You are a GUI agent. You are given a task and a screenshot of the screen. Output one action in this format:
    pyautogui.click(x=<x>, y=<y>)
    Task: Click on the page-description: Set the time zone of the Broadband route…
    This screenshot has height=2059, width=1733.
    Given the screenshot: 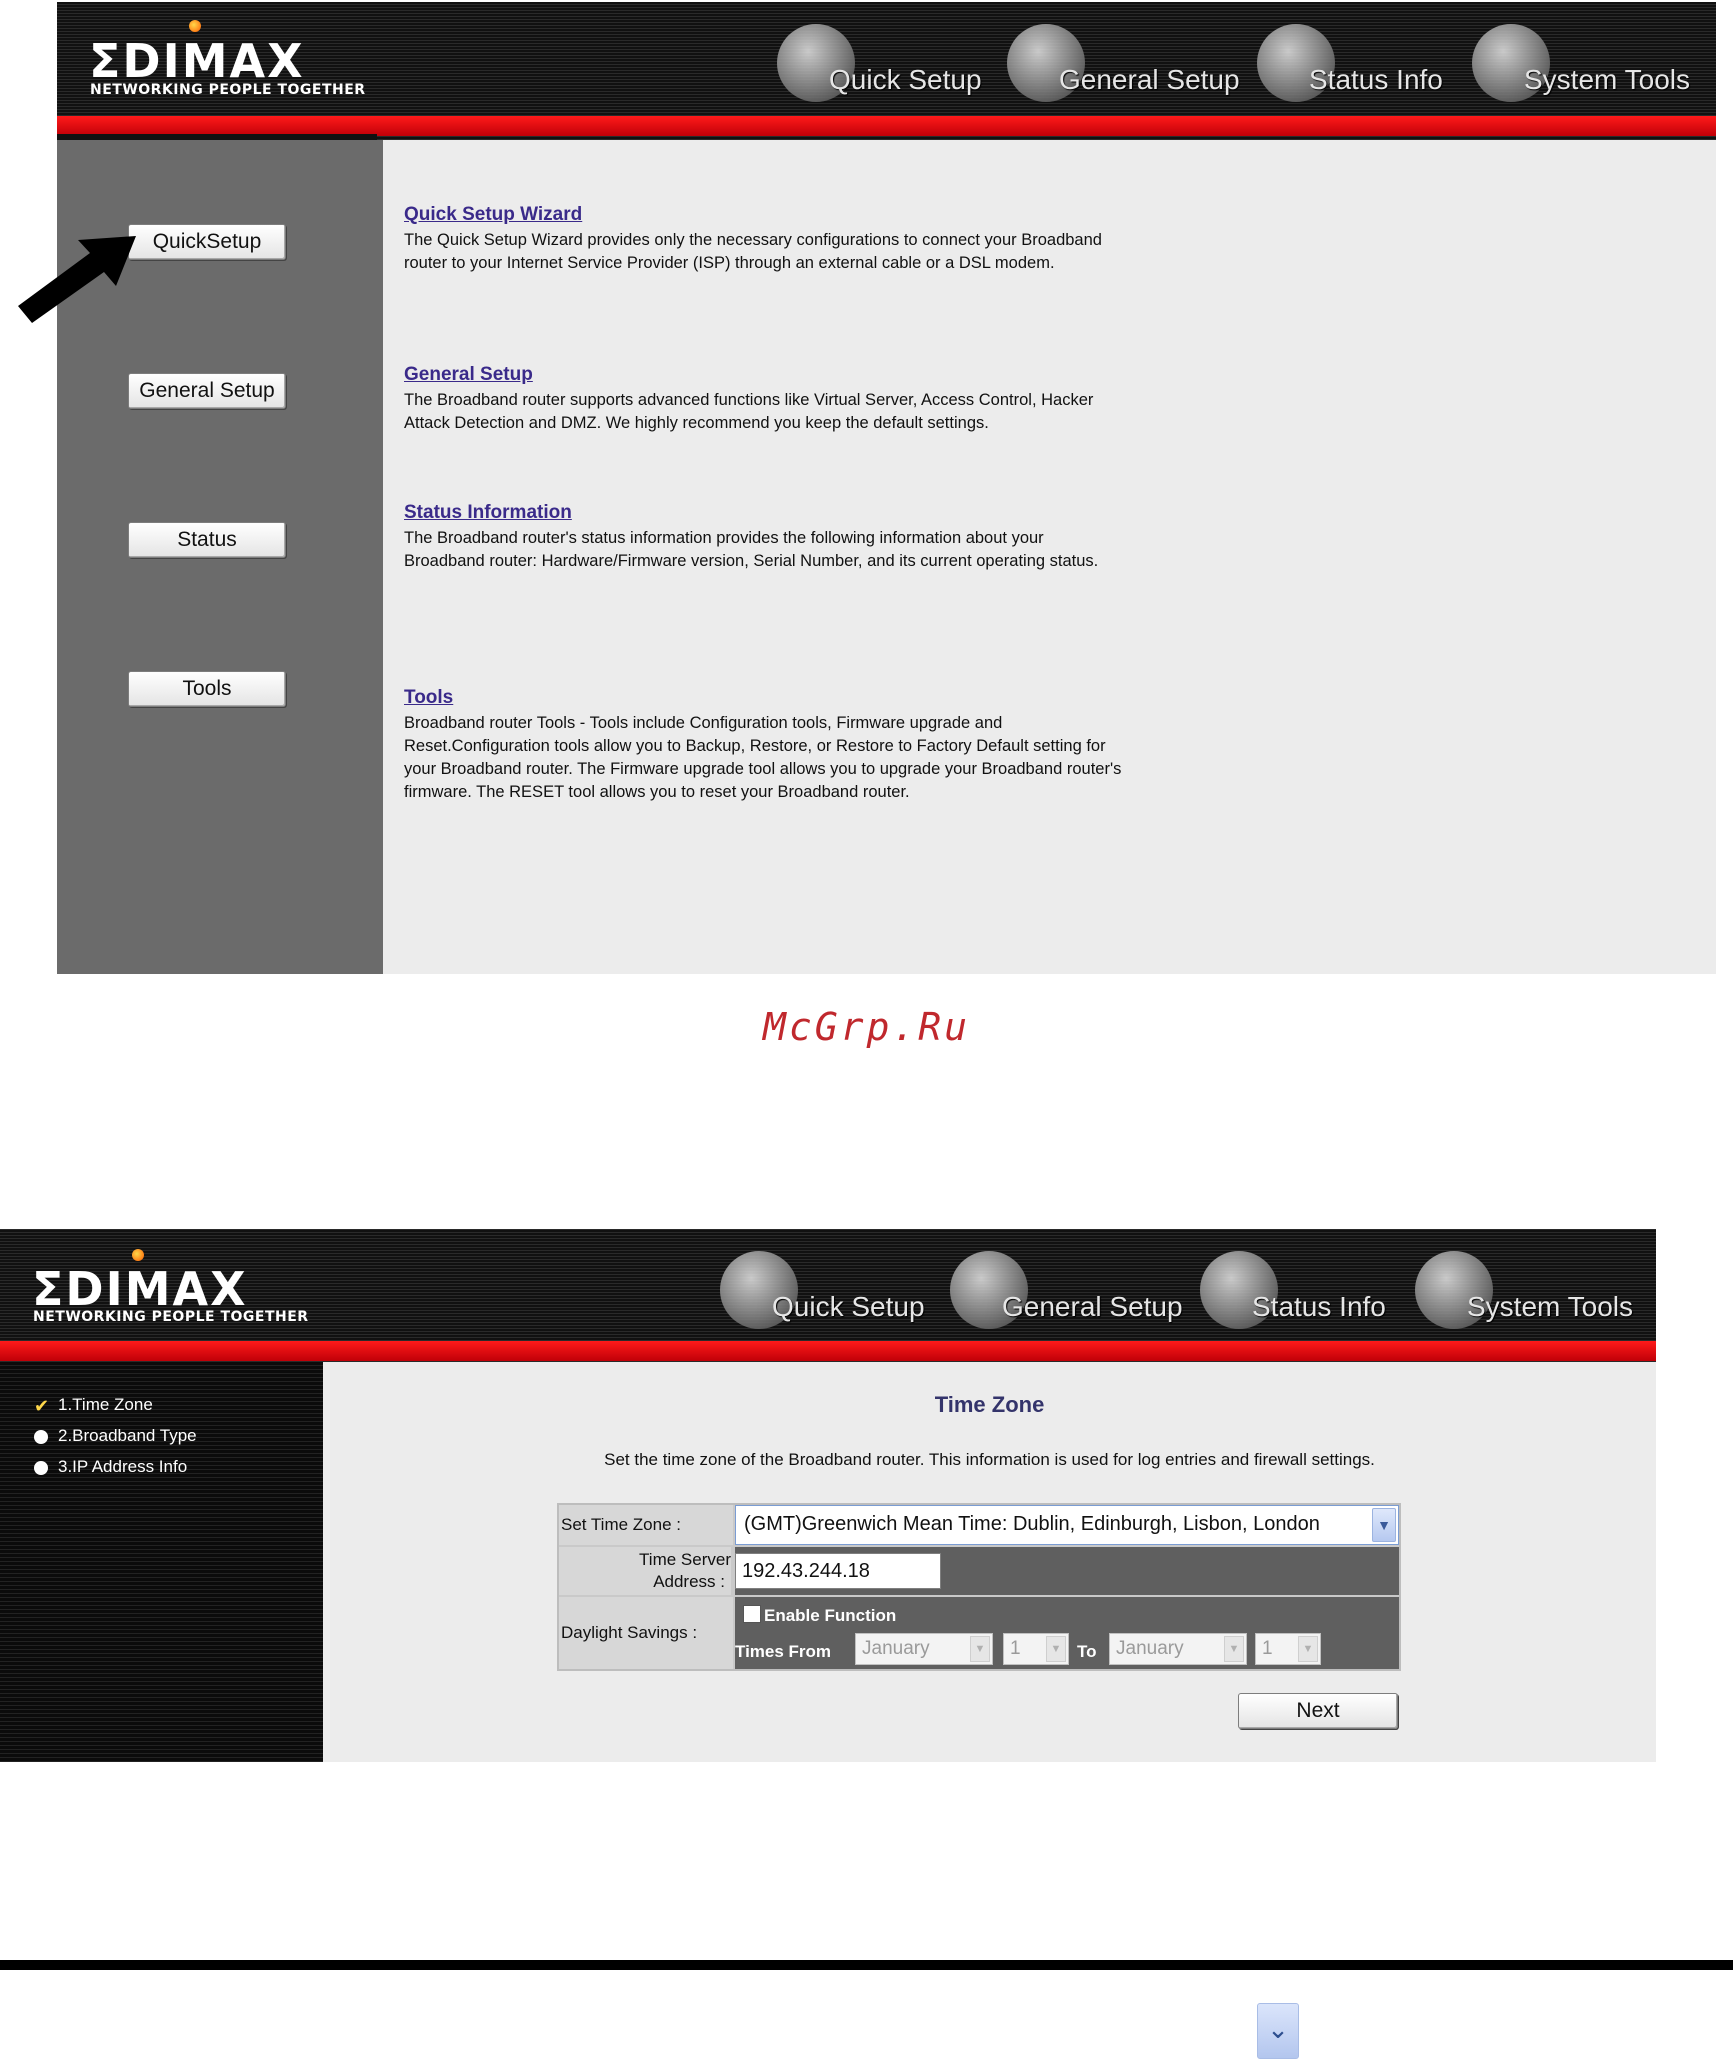 What is the action you would take?
    pyautogui.click(x=989, y=1459)
    